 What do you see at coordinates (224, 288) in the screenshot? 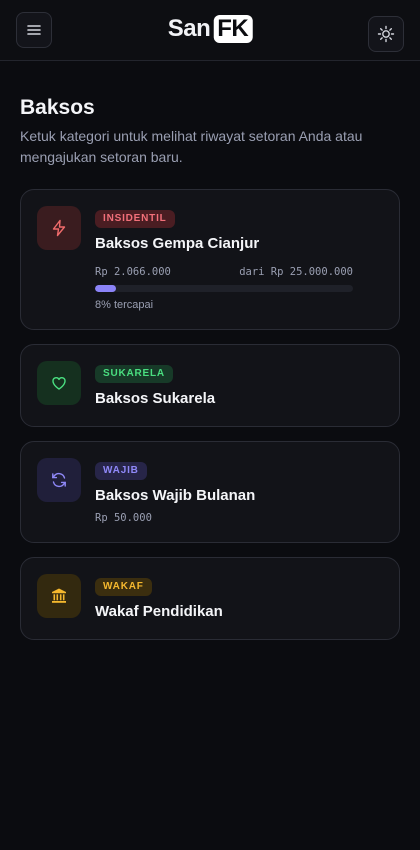
I see `progress-bar` at bounding box center [224, 288].